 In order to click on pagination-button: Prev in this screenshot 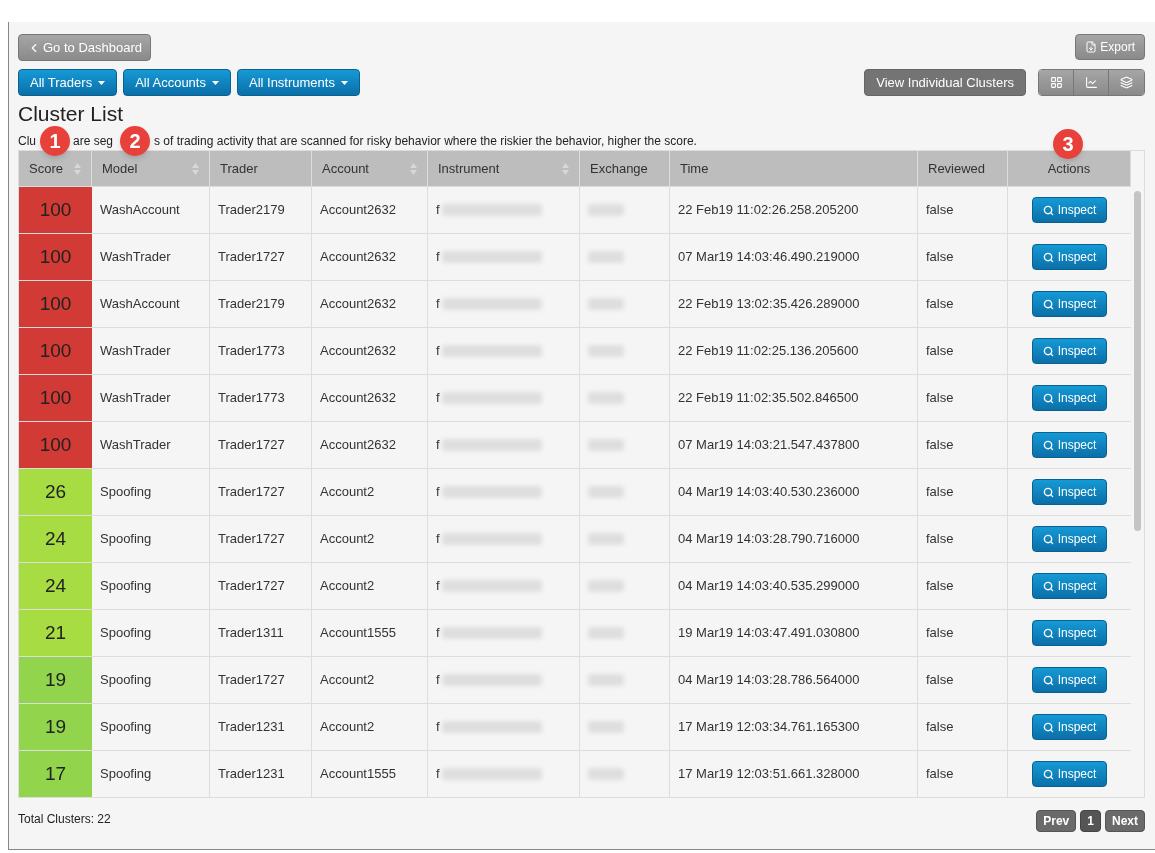, I will do `click(1056, 821)`.